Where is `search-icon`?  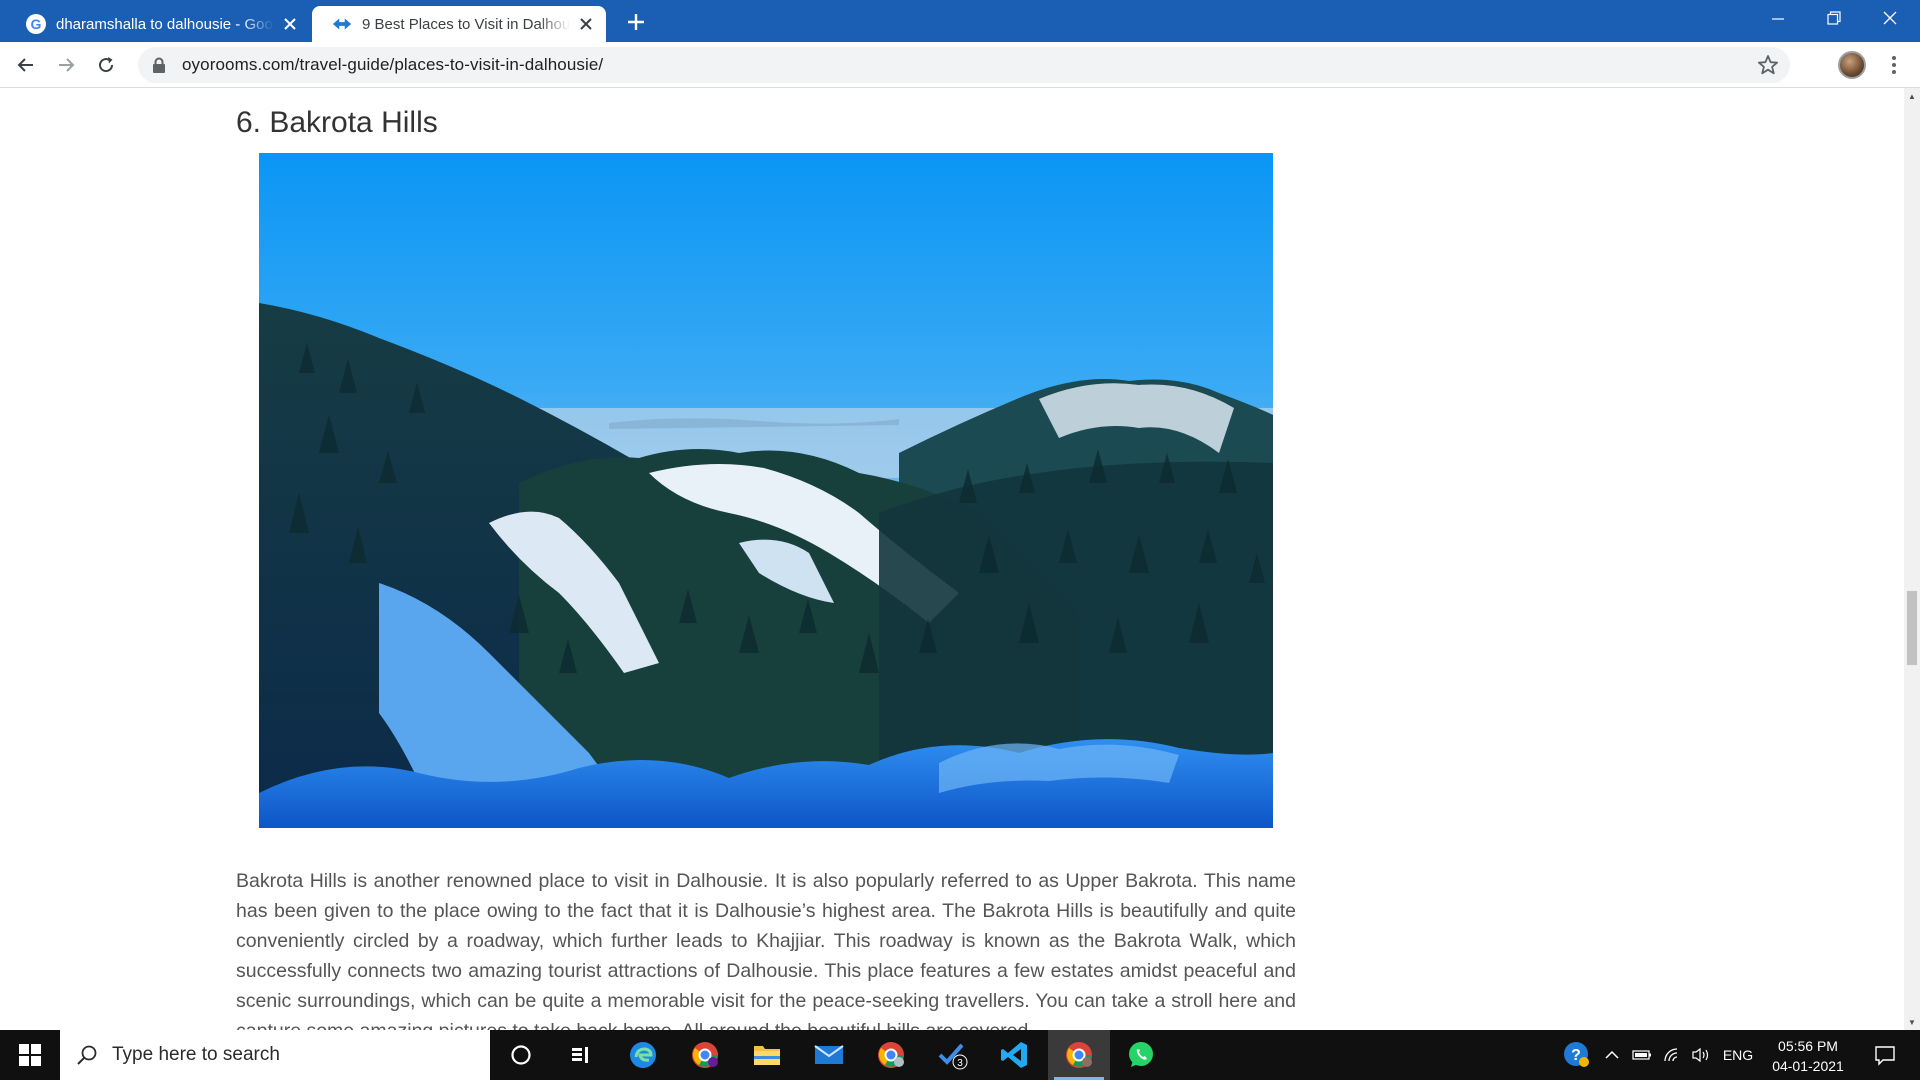
search-icon is located at coordinates (87, 1055).